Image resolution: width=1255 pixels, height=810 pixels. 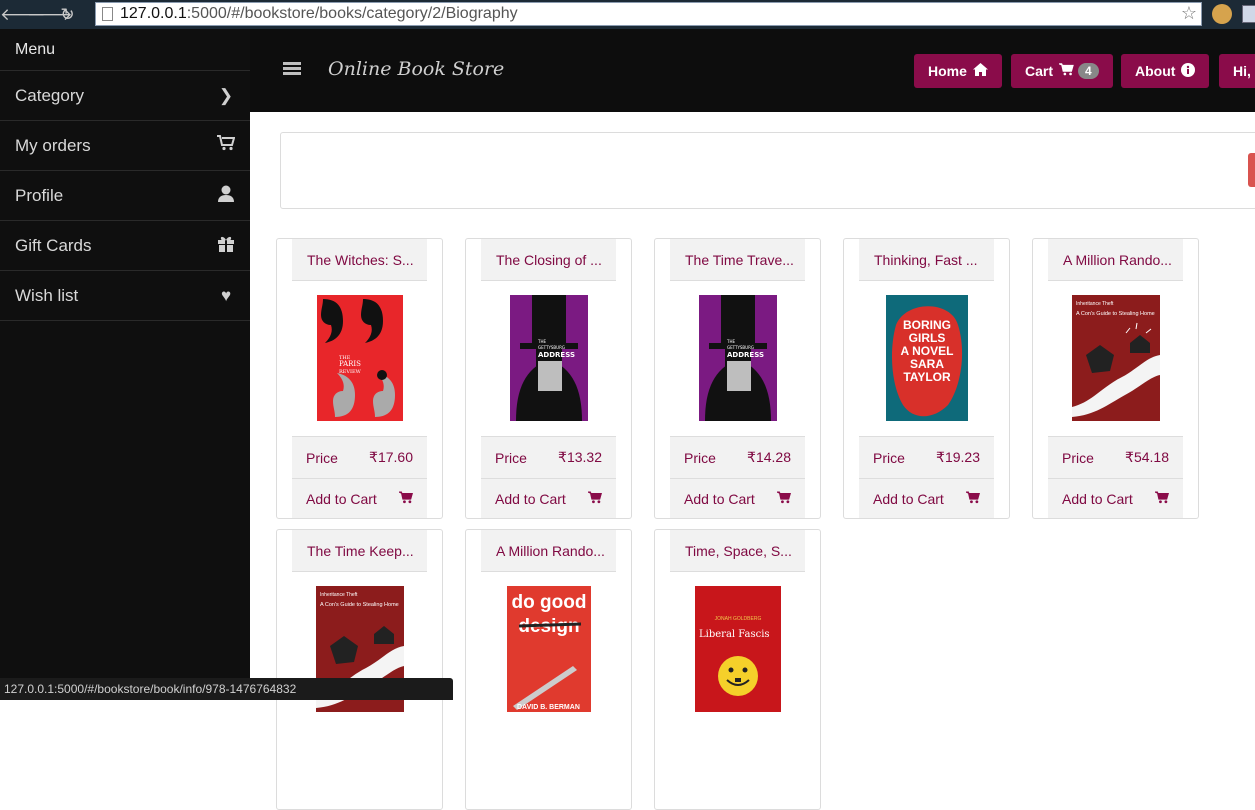 What do you see at coordinates (551, 347) in the screenshot?
I see `cover-text: GETTYSBURG` at bounding box center [551, 347].